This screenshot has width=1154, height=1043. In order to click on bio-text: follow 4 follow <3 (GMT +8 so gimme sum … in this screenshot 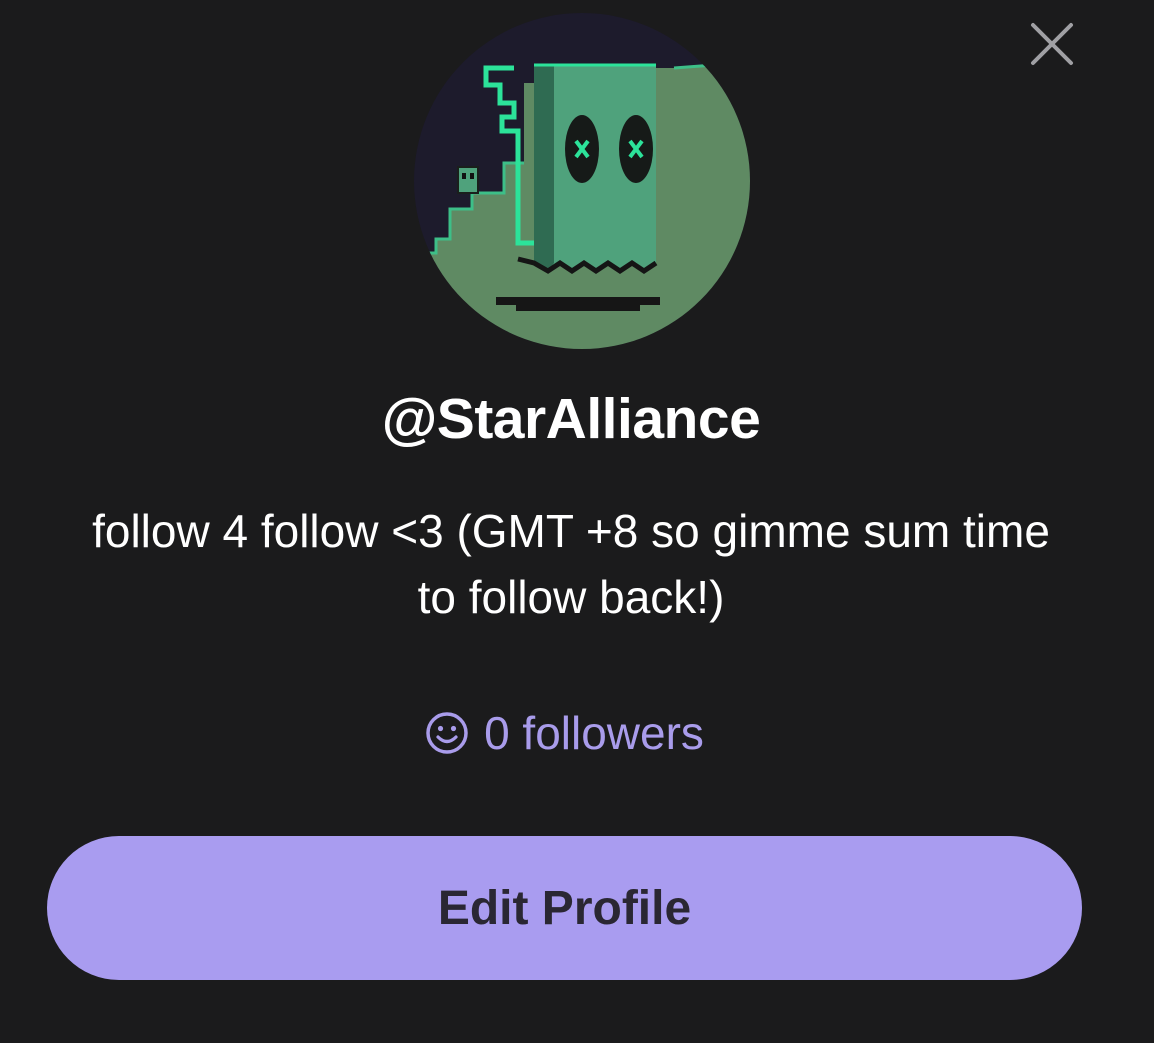, I will do `click(571, 564)`.